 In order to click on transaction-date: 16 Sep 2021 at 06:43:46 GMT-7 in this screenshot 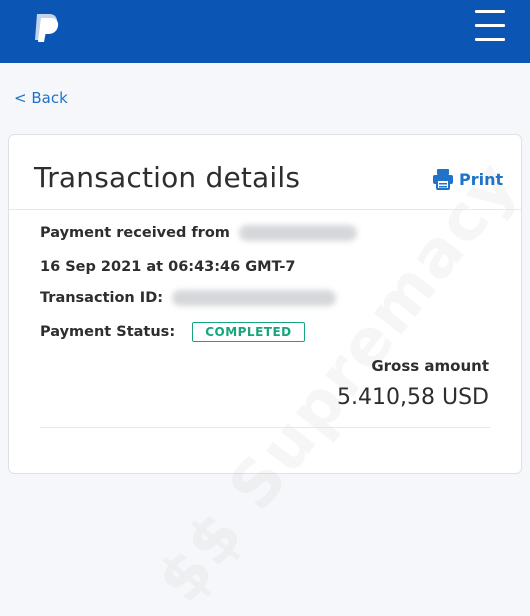, I will do `click(168, 267)`.